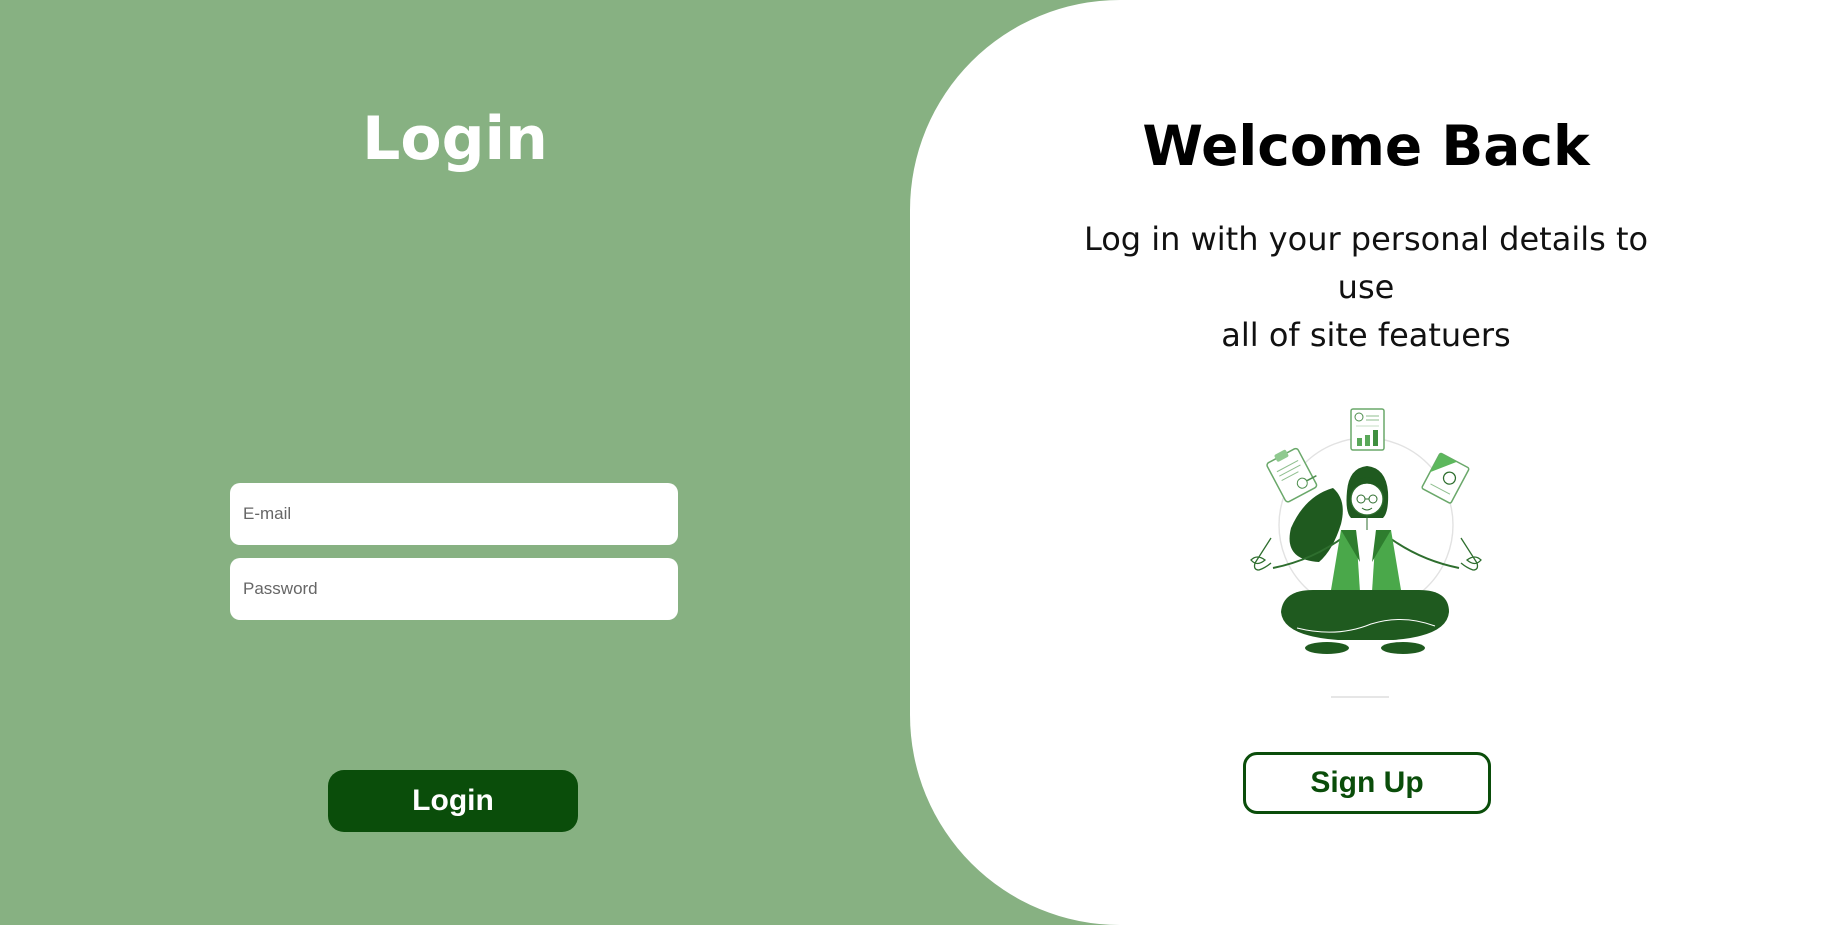 The image size is (1822, 925). I want to click on clipboard-icon, so click(1292, 475).